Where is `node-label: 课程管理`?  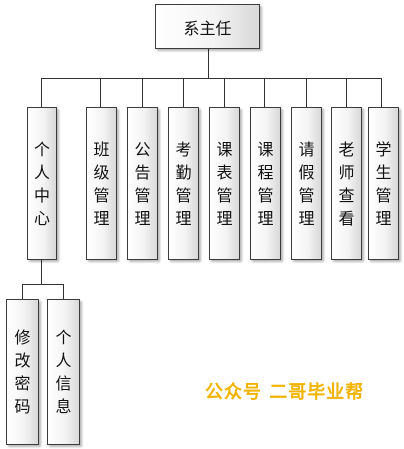 node-label: 课程管理 is located at coordinates (265, 183).